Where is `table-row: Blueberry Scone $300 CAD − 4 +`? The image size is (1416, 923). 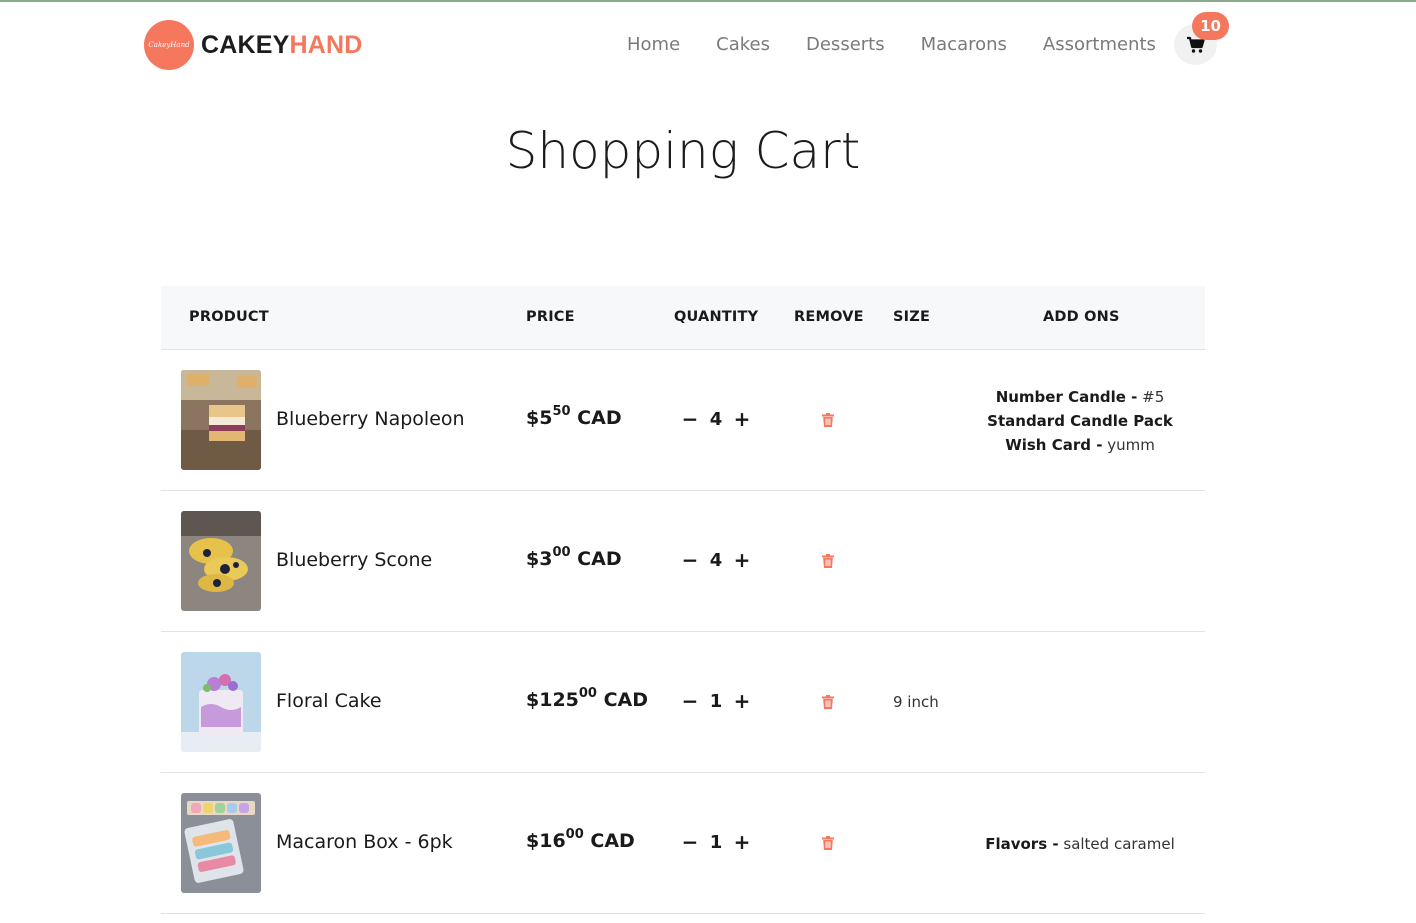
table-row: Blueberry Scone $300 CAD − 4 + is located at coordinates (683, 561).